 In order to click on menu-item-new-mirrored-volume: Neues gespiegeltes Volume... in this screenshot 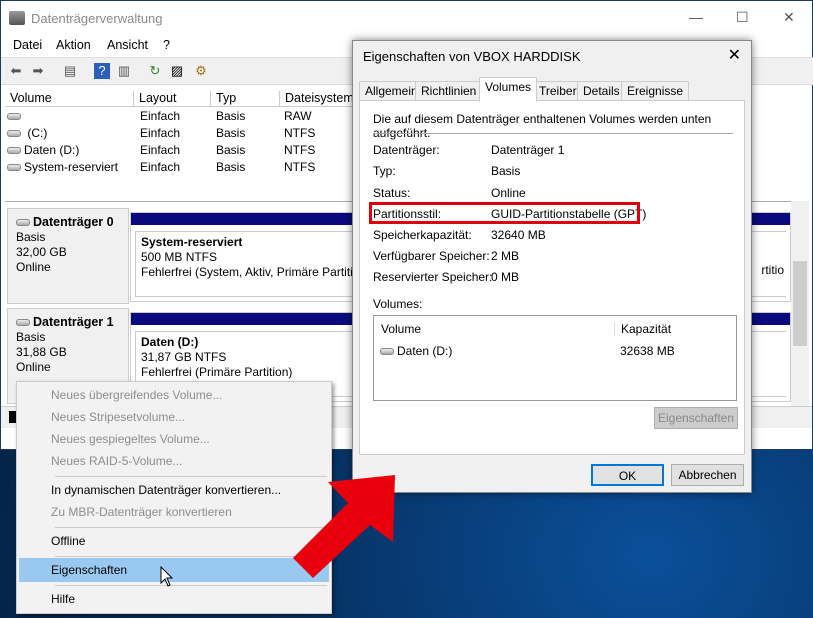, I will do `click(174, 439)`.